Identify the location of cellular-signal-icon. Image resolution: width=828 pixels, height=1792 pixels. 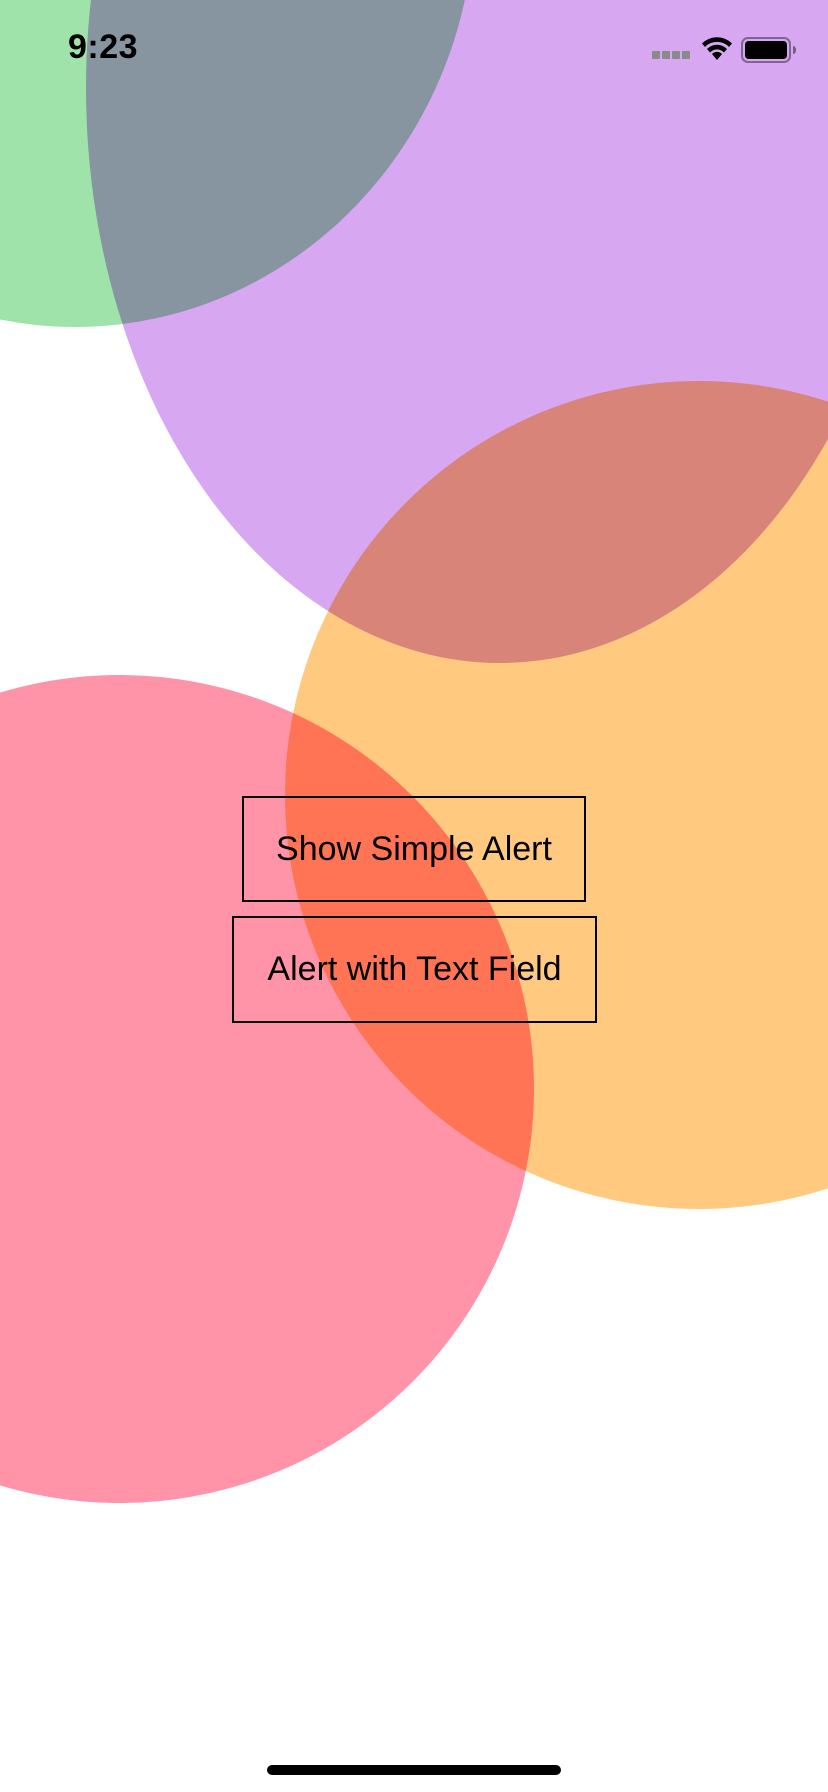
(672, 56).